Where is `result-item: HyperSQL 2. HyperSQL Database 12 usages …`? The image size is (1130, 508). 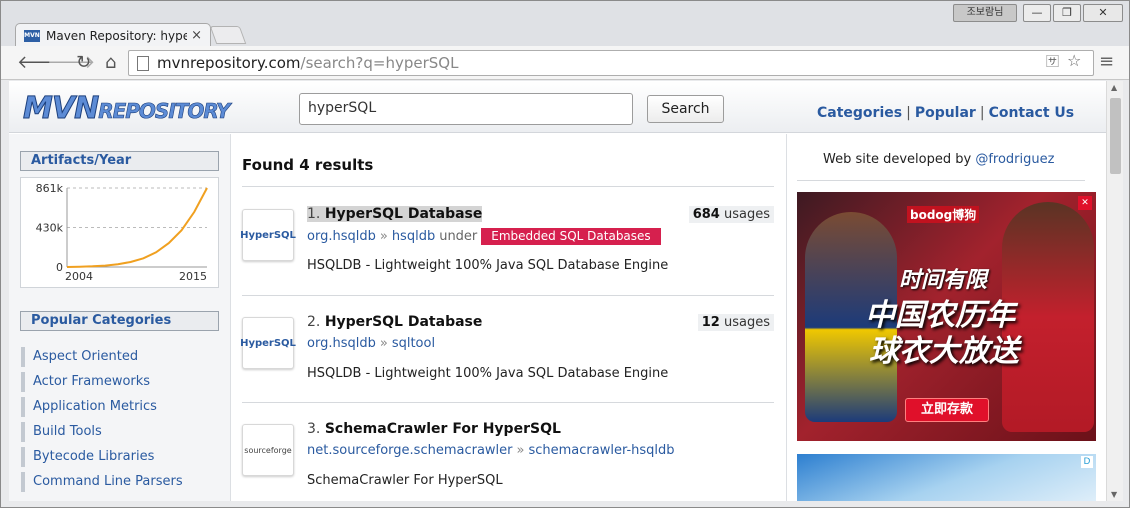 result-item: HyperSQL 2. HyperSQL Database 12 usages … is located at coordinates (507, 364).